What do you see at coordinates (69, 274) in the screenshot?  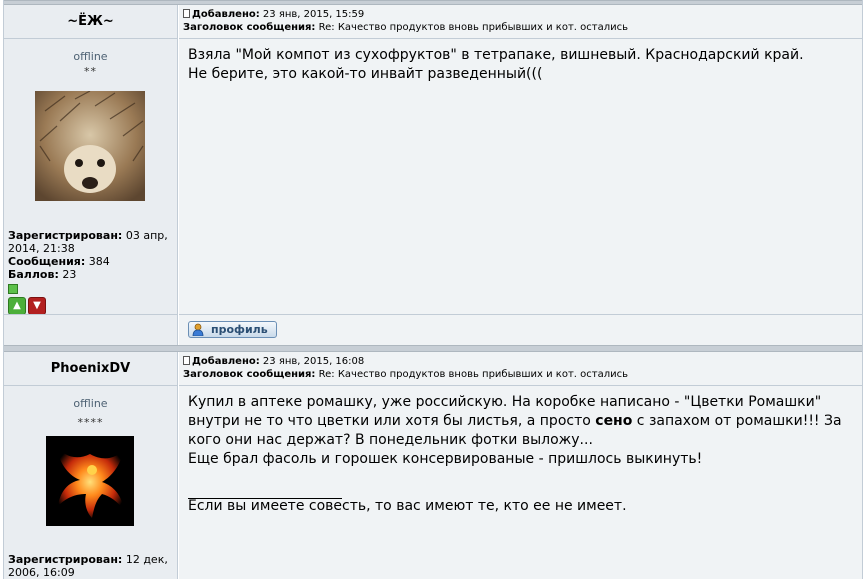 I see `points-count: 23` at bounding box center [69, 274].